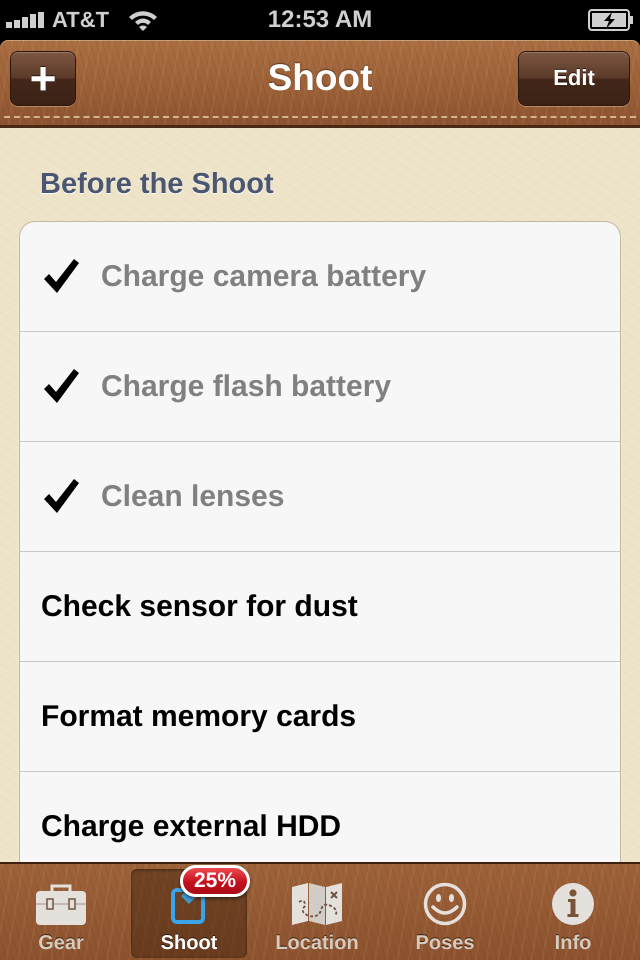  I want to click on signal-icon, so click(25, 20).